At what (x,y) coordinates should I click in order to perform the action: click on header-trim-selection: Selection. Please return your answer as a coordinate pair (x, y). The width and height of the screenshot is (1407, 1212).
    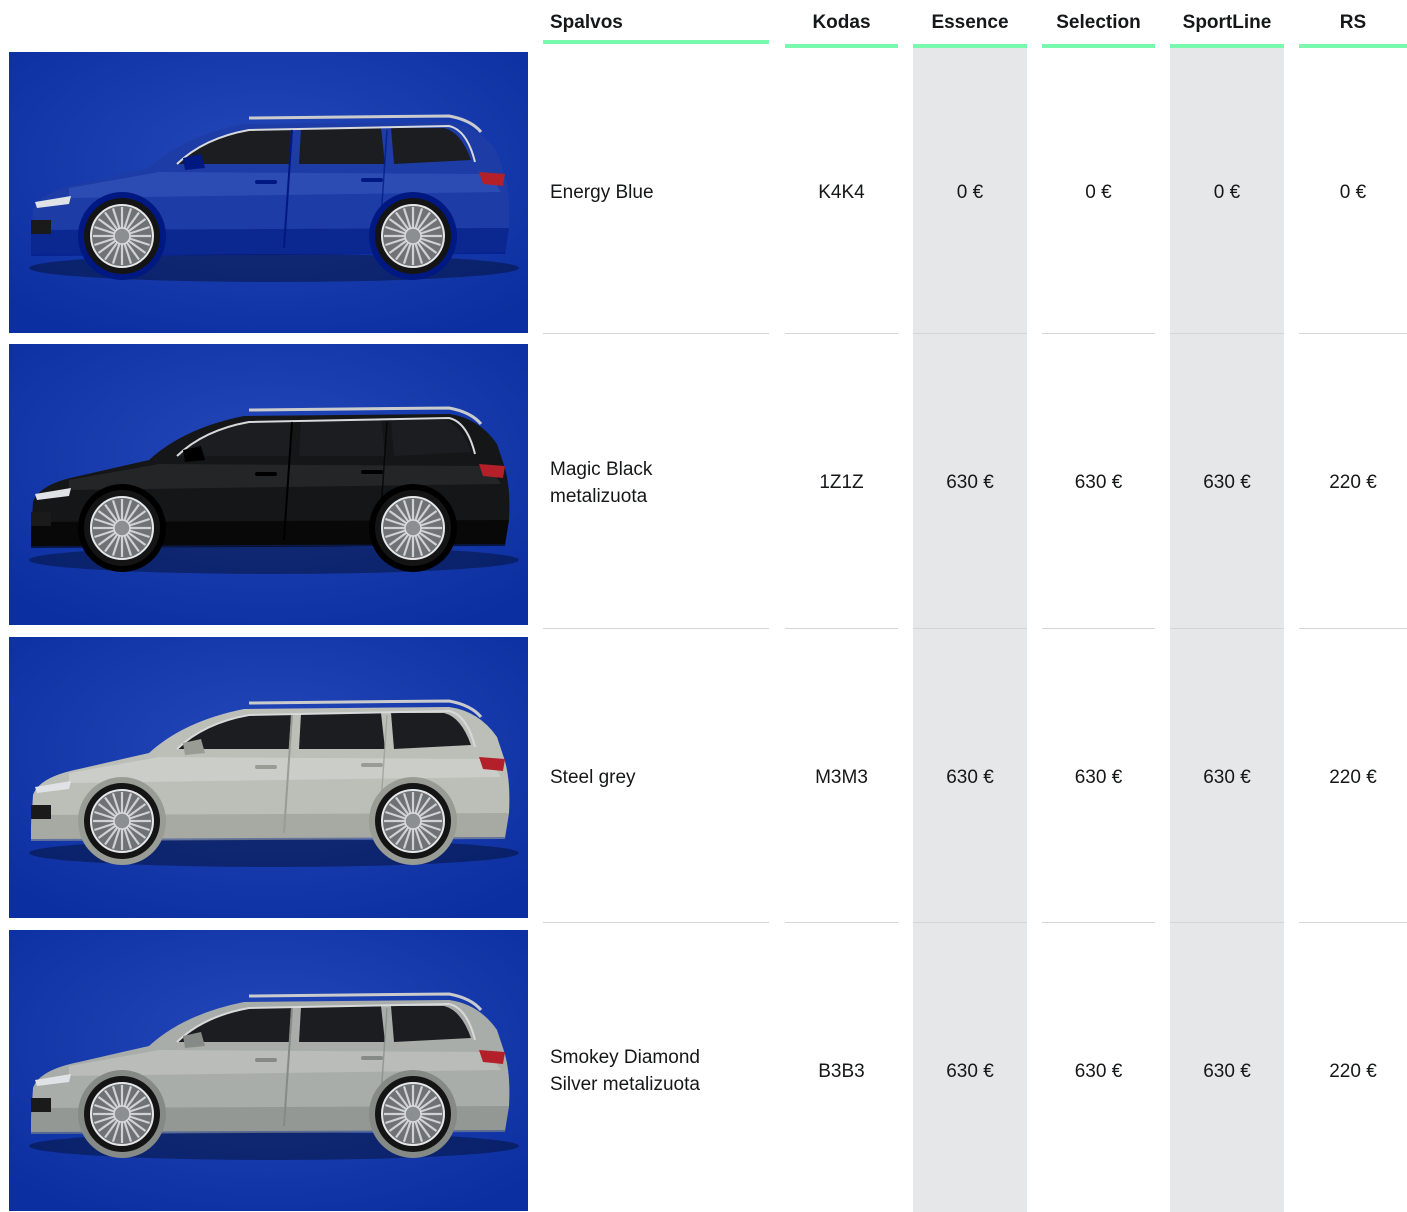
    Looking at the image, I should click on (1098, 28).